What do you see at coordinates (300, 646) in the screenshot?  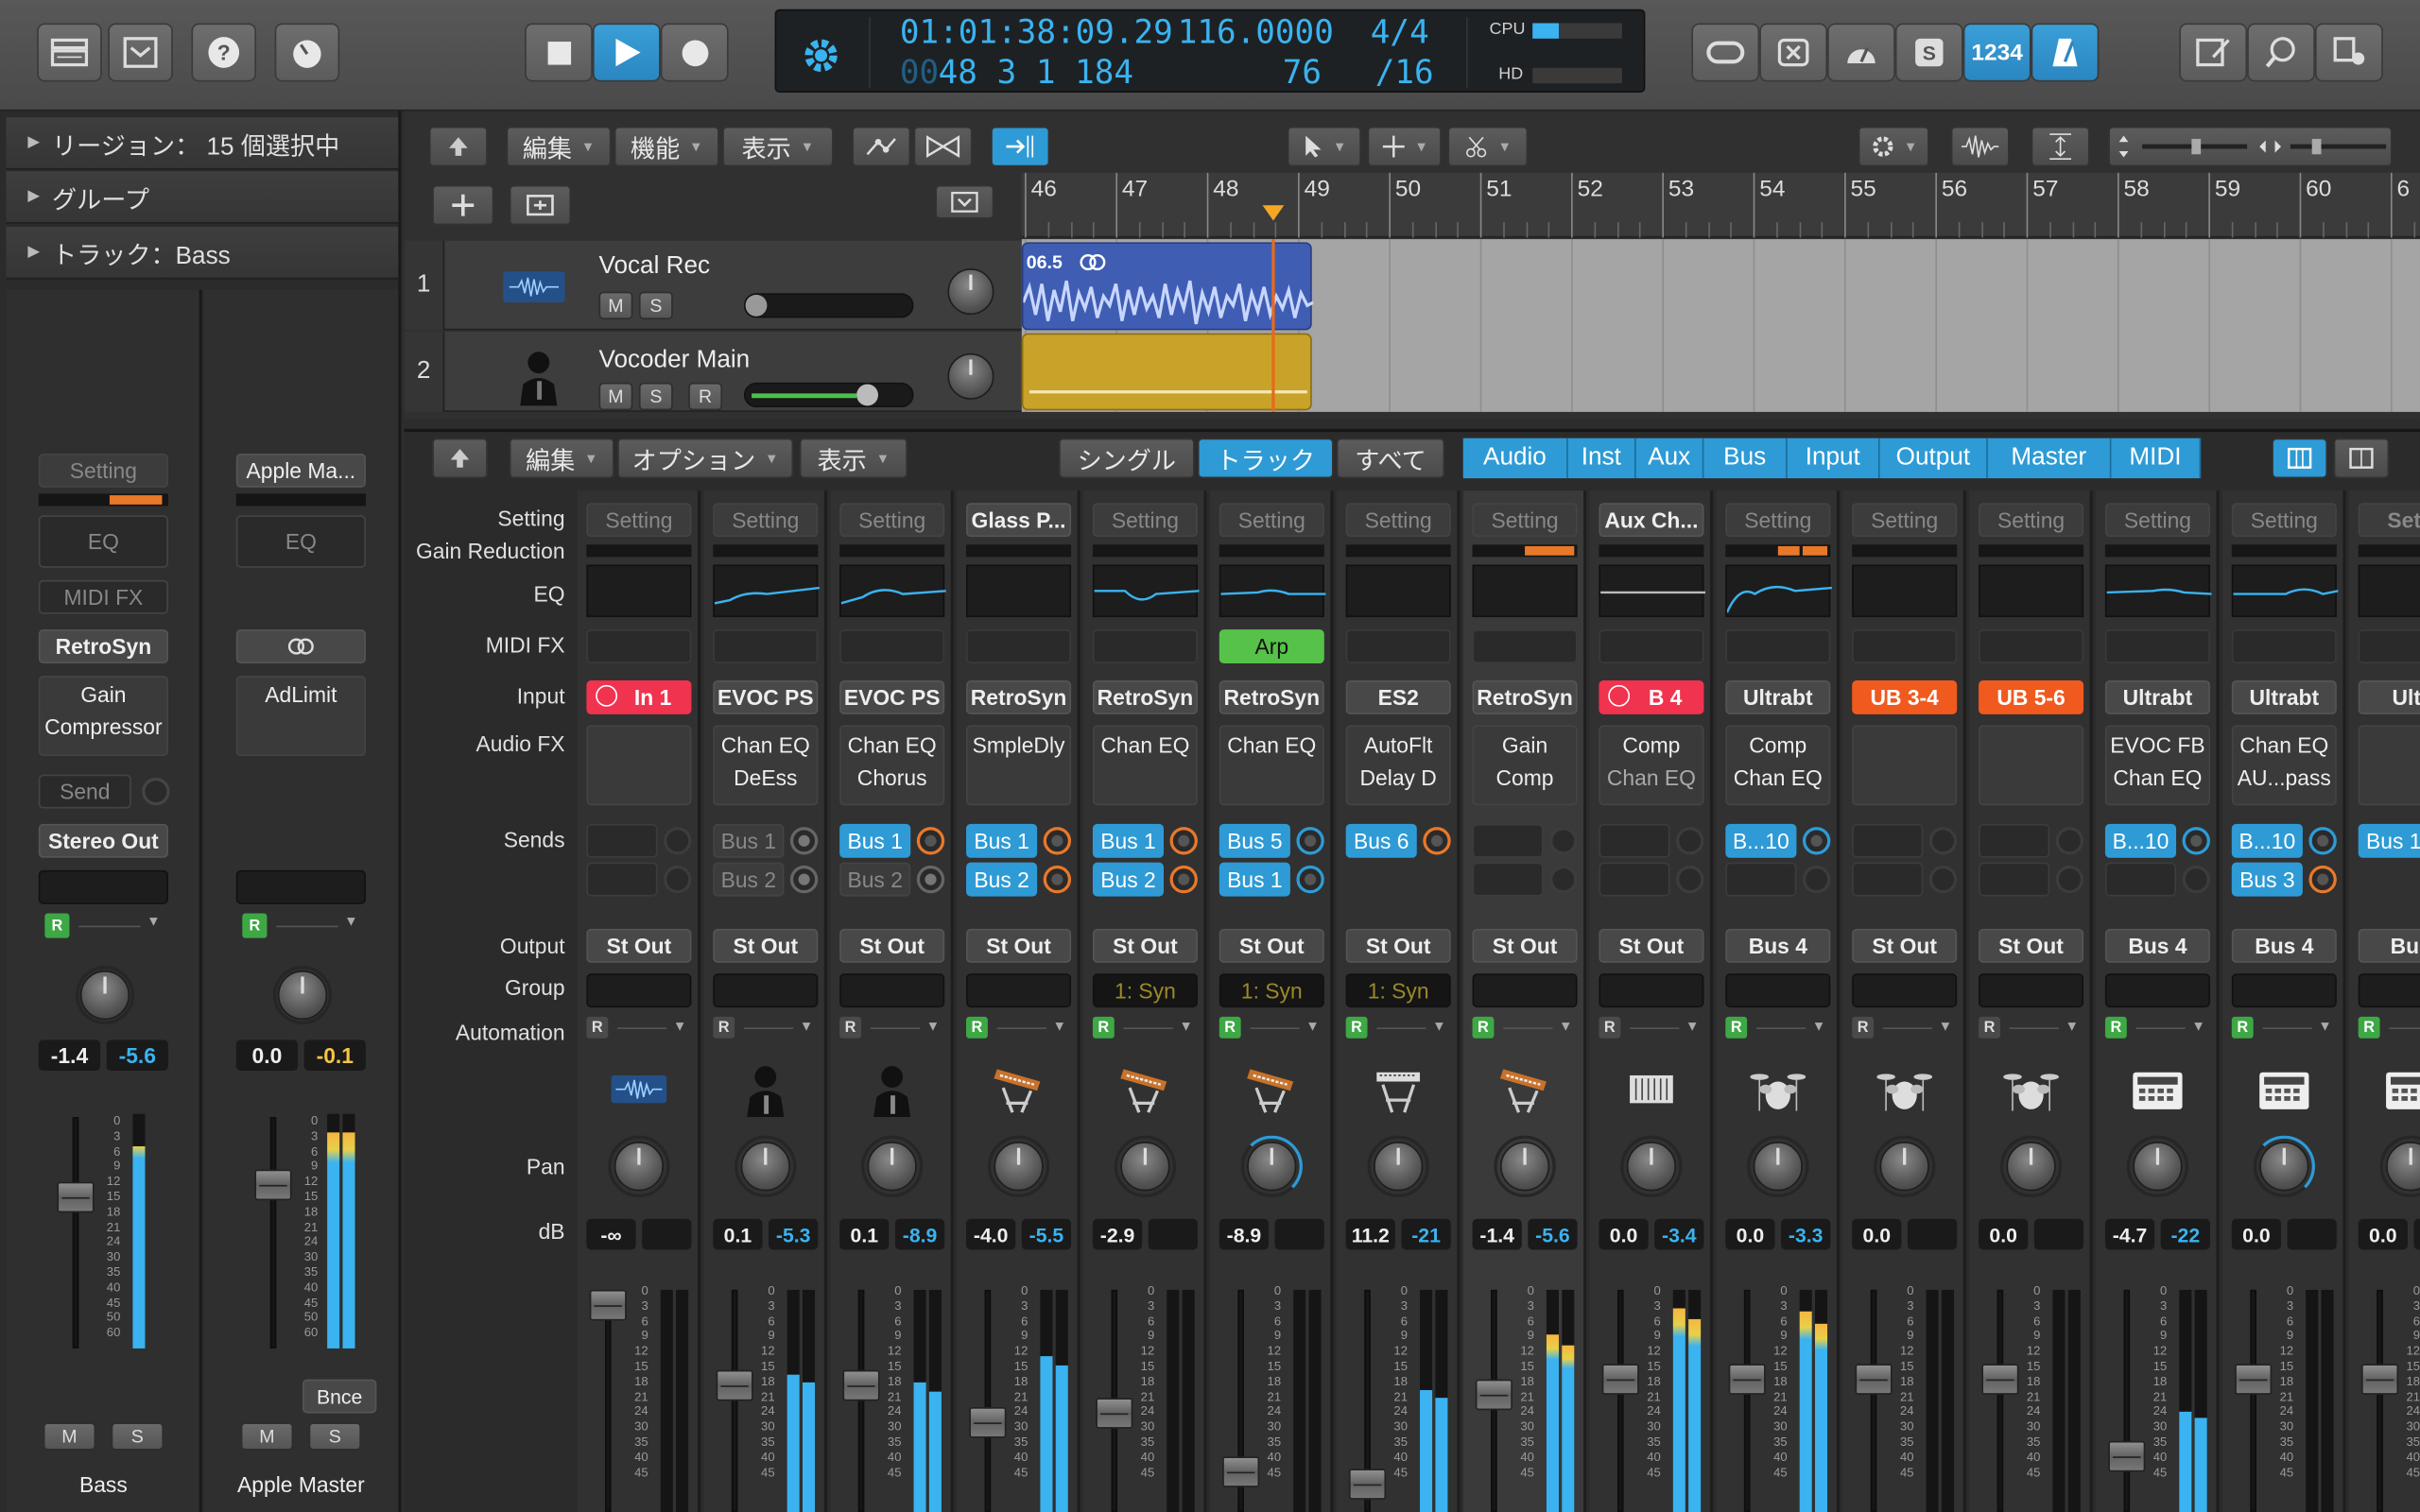 I see `link-slot` at bounding box center [300, 646].